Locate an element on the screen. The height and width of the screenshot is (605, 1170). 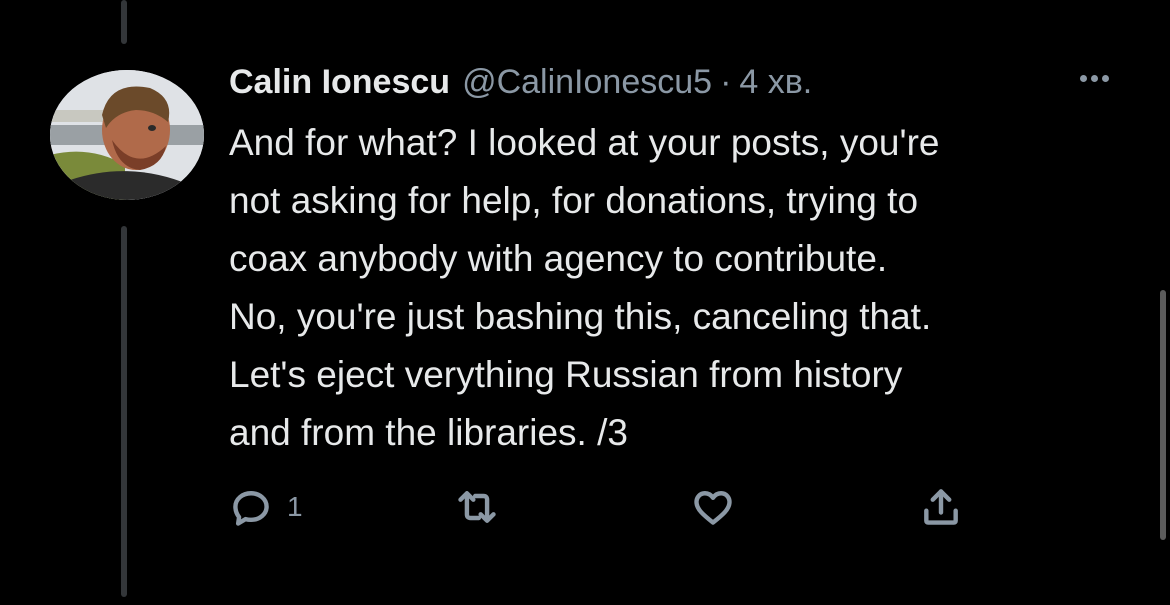
retweet-button is located at coordinates (477, 507).